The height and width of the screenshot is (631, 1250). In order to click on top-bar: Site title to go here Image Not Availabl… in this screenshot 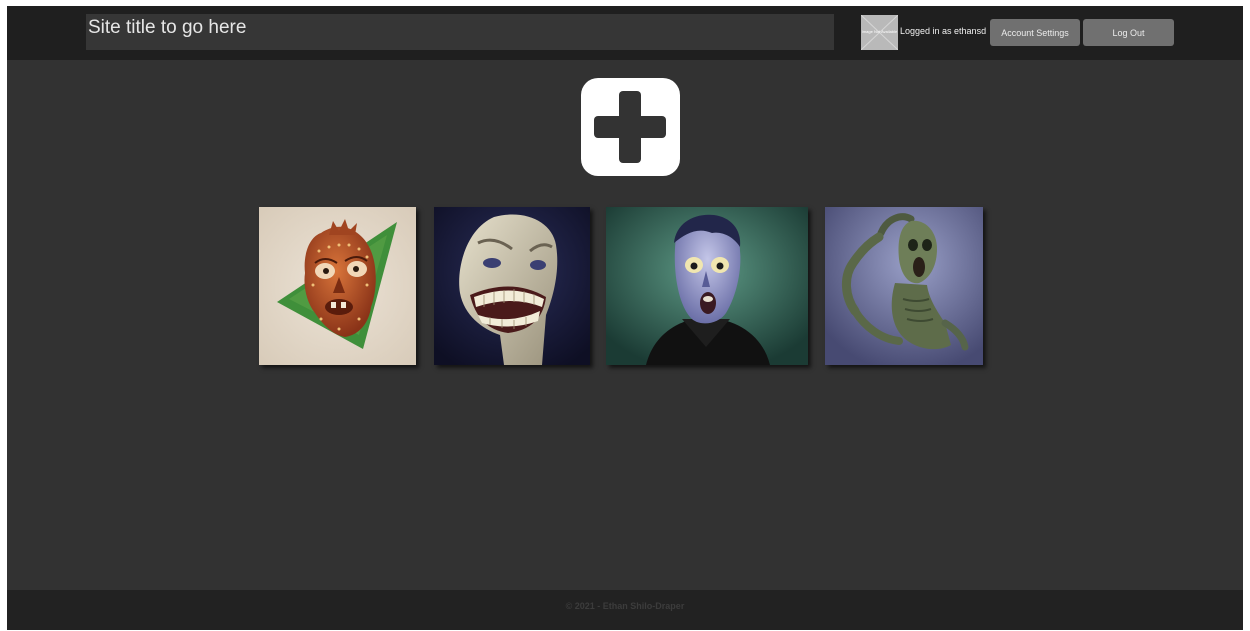, I will do `click(625, 33)`.